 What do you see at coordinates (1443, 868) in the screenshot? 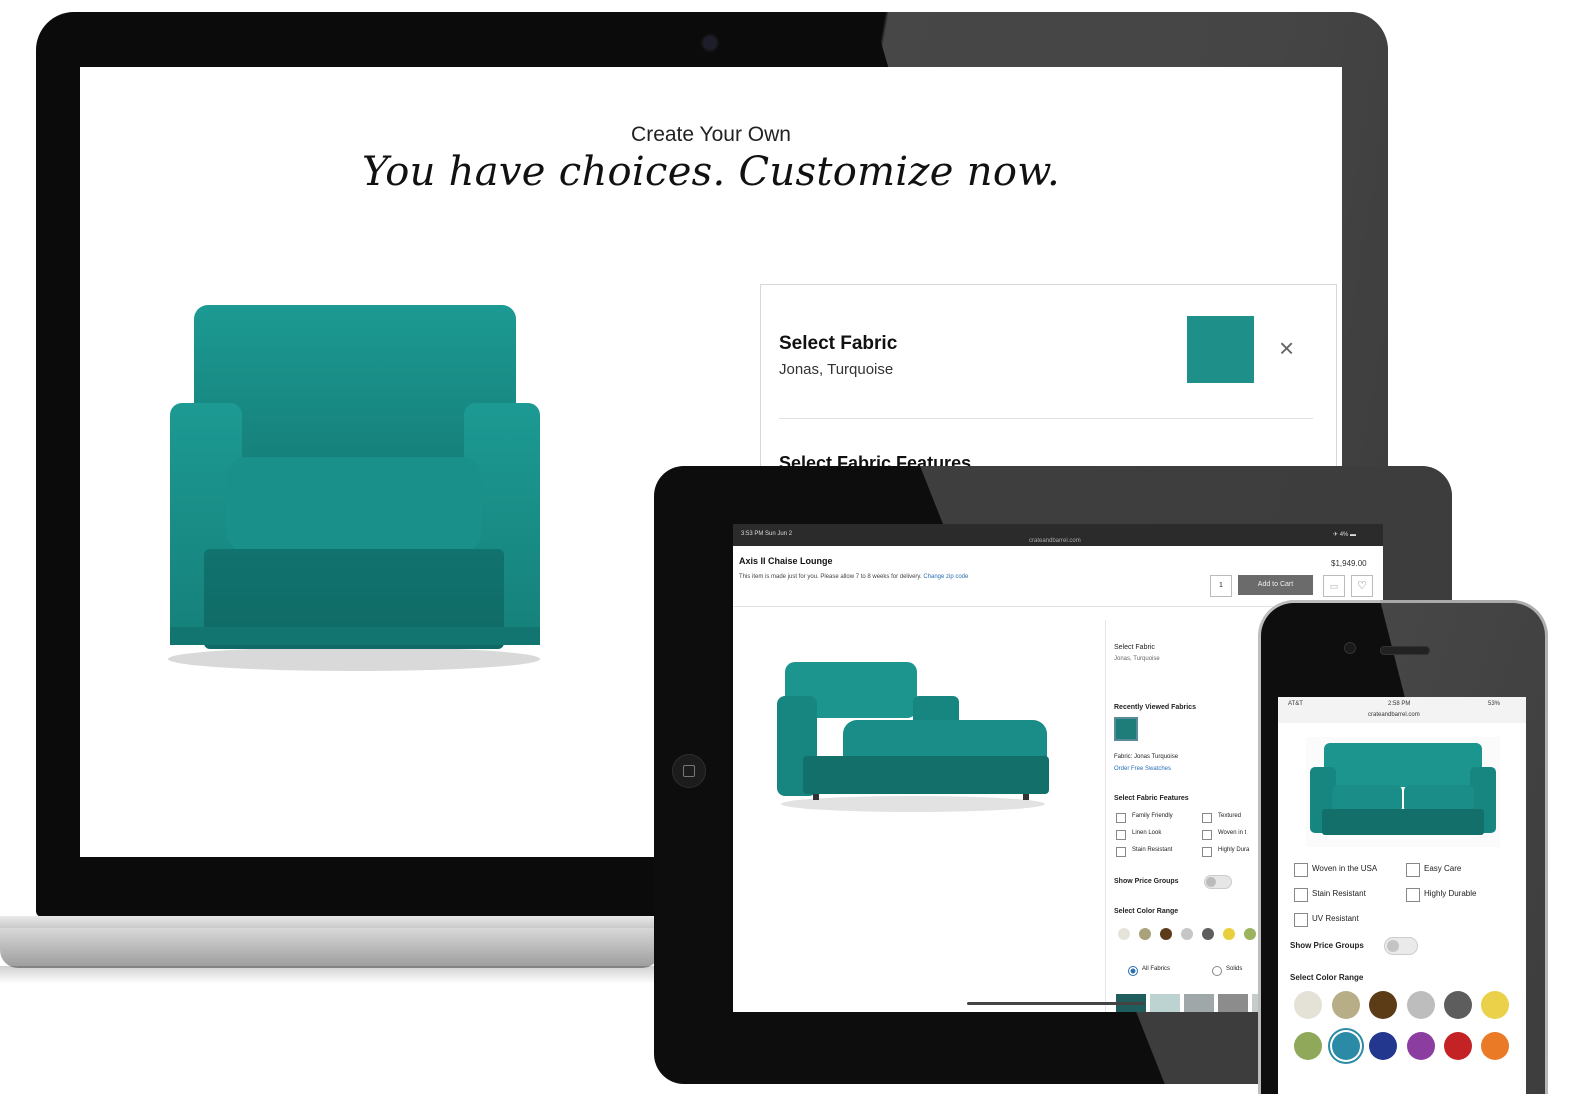
I see `feature-label: Easy Care` at bounding box center [1443, 868].